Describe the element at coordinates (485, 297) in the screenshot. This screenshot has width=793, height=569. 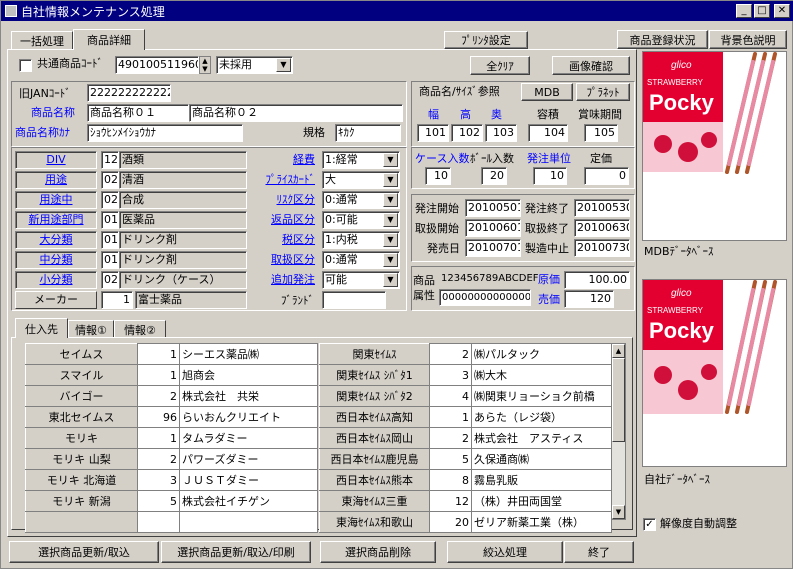
I see `attr-value-input: 000000000000000` at that location.